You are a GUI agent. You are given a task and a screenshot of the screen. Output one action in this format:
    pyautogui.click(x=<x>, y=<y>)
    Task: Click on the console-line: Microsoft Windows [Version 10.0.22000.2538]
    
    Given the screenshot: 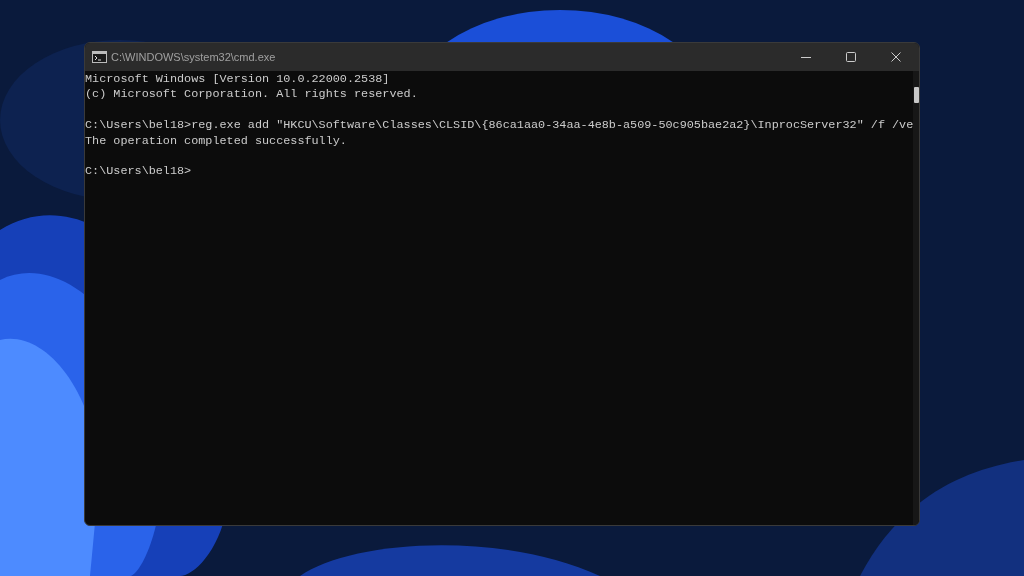 What is the action you would take?
    pyautogui.click(x=238, y=80)
    